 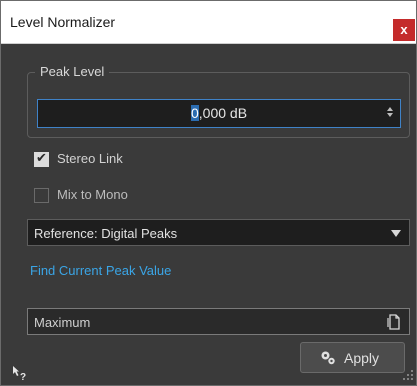 What do you see at coordinates (100, 270) in the screenshot?
I see `find-current-peak-link: Find Current Peak Value` at bounding box center [100, 270].